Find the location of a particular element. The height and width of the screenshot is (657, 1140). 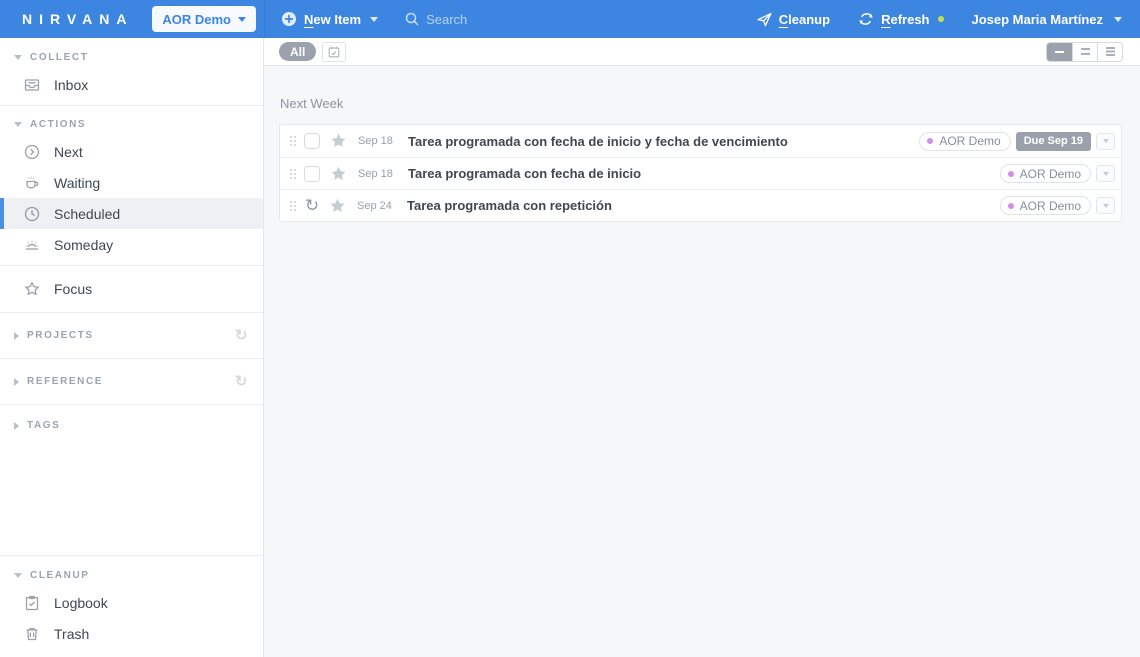

new-item-button: New Item is located at coordinates (330, 19).